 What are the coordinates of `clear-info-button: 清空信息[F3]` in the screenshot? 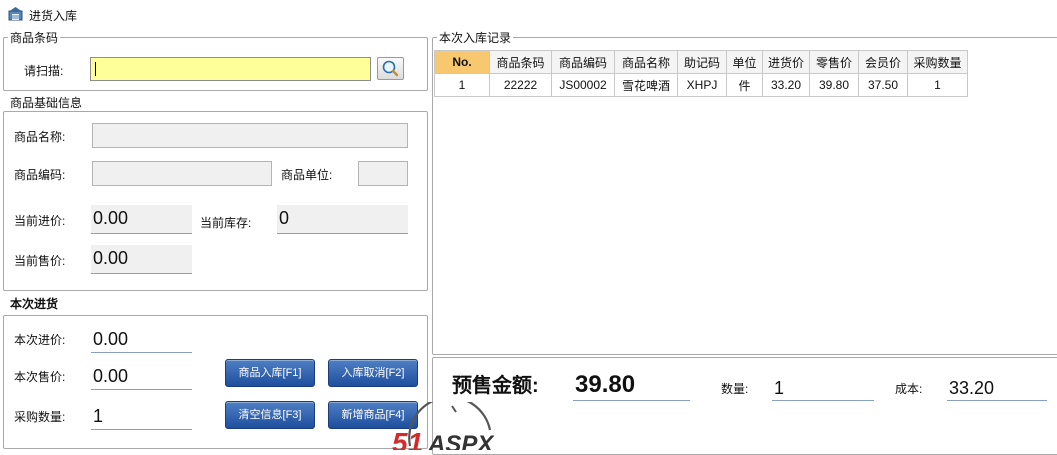 It's located at (270, 415).